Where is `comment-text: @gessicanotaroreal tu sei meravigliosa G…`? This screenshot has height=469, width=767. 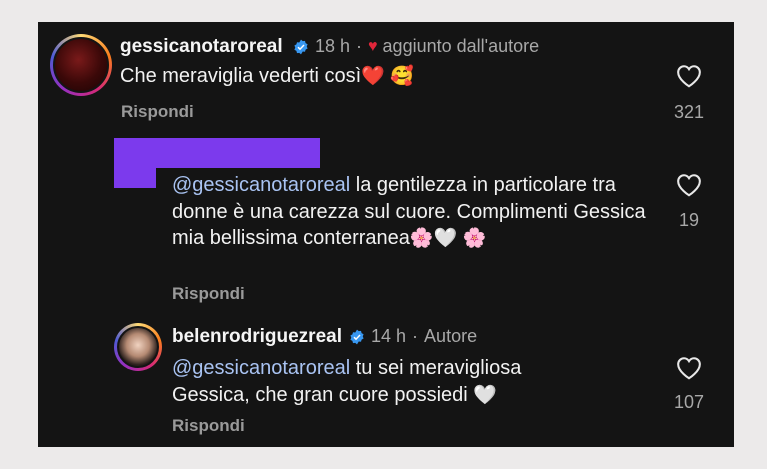
comment-text: @gessicanotaroreal tu sei meravigliosa G… is located at coordinates (382, 382).